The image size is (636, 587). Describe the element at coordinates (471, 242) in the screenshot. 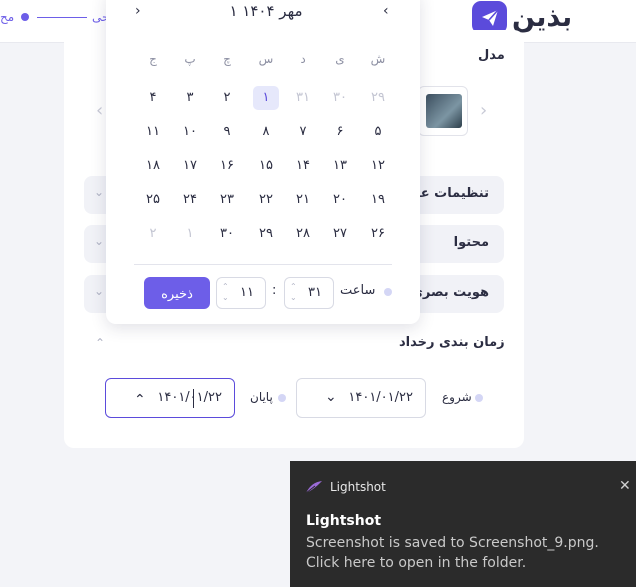

I see `accordion-content-title: محتوا` at that location.